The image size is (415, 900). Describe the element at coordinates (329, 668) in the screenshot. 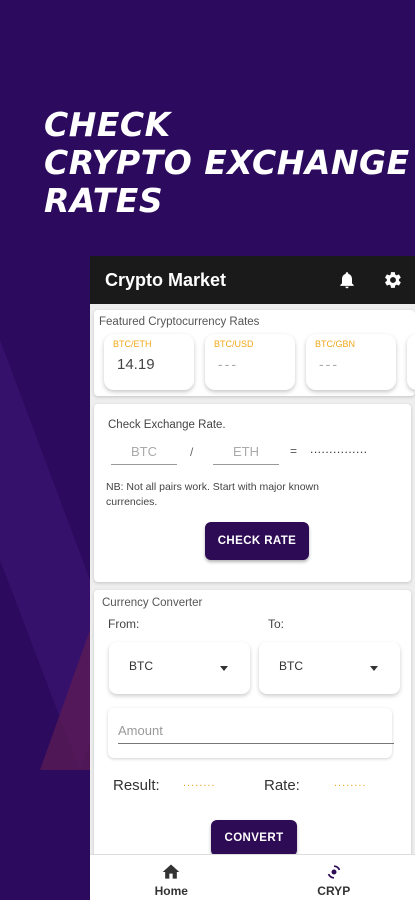

I see `to-currency-select: BTC` at that location.